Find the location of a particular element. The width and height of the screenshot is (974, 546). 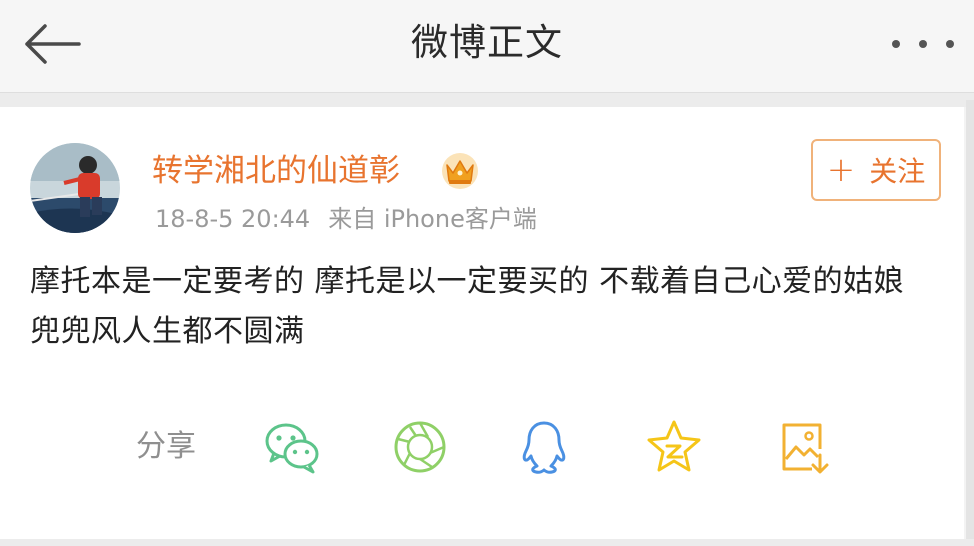

page-title: 微博正文 is located at coordinates (487, 42).